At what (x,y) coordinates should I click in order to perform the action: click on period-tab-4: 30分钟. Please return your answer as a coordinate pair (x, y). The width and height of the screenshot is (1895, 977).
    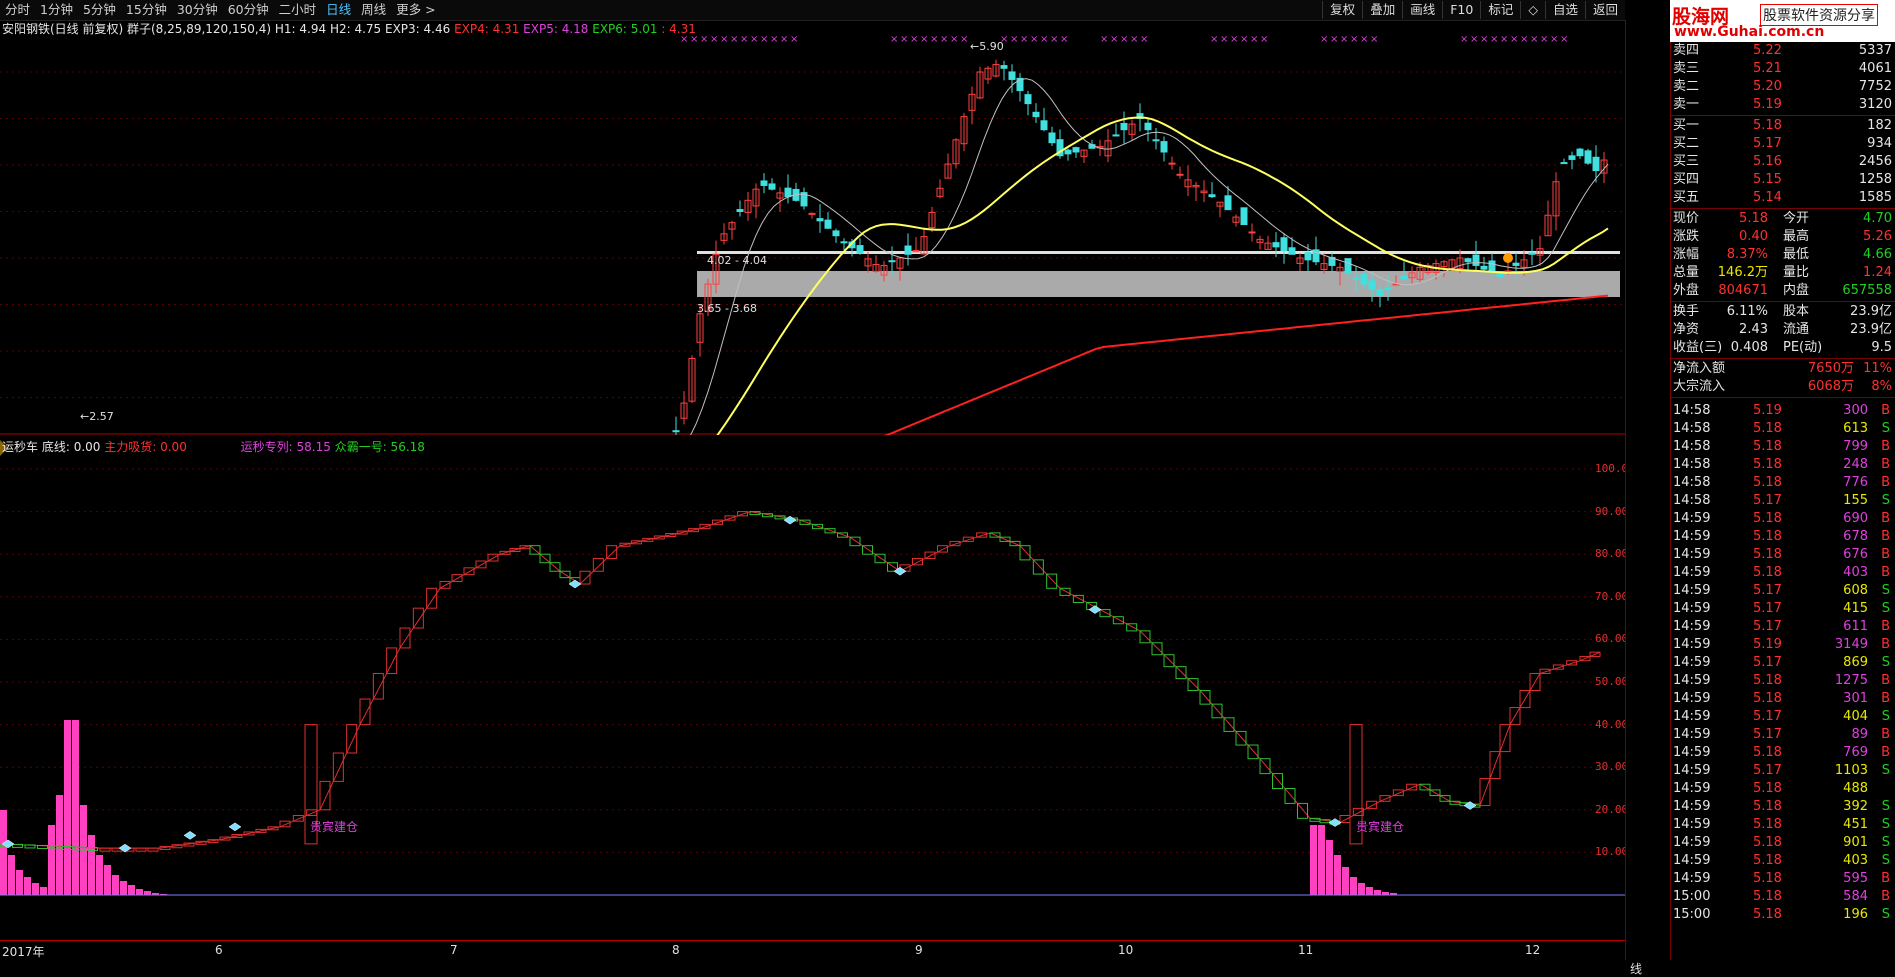
    Looking at the image, I should click on (197, 10).